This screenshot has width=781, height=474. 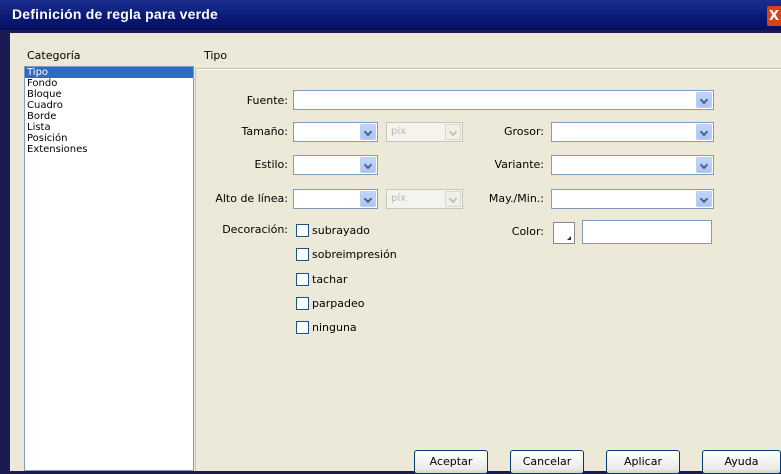 I want to click on window-title: Definición de regla para verde, so click(x=115, y=14).